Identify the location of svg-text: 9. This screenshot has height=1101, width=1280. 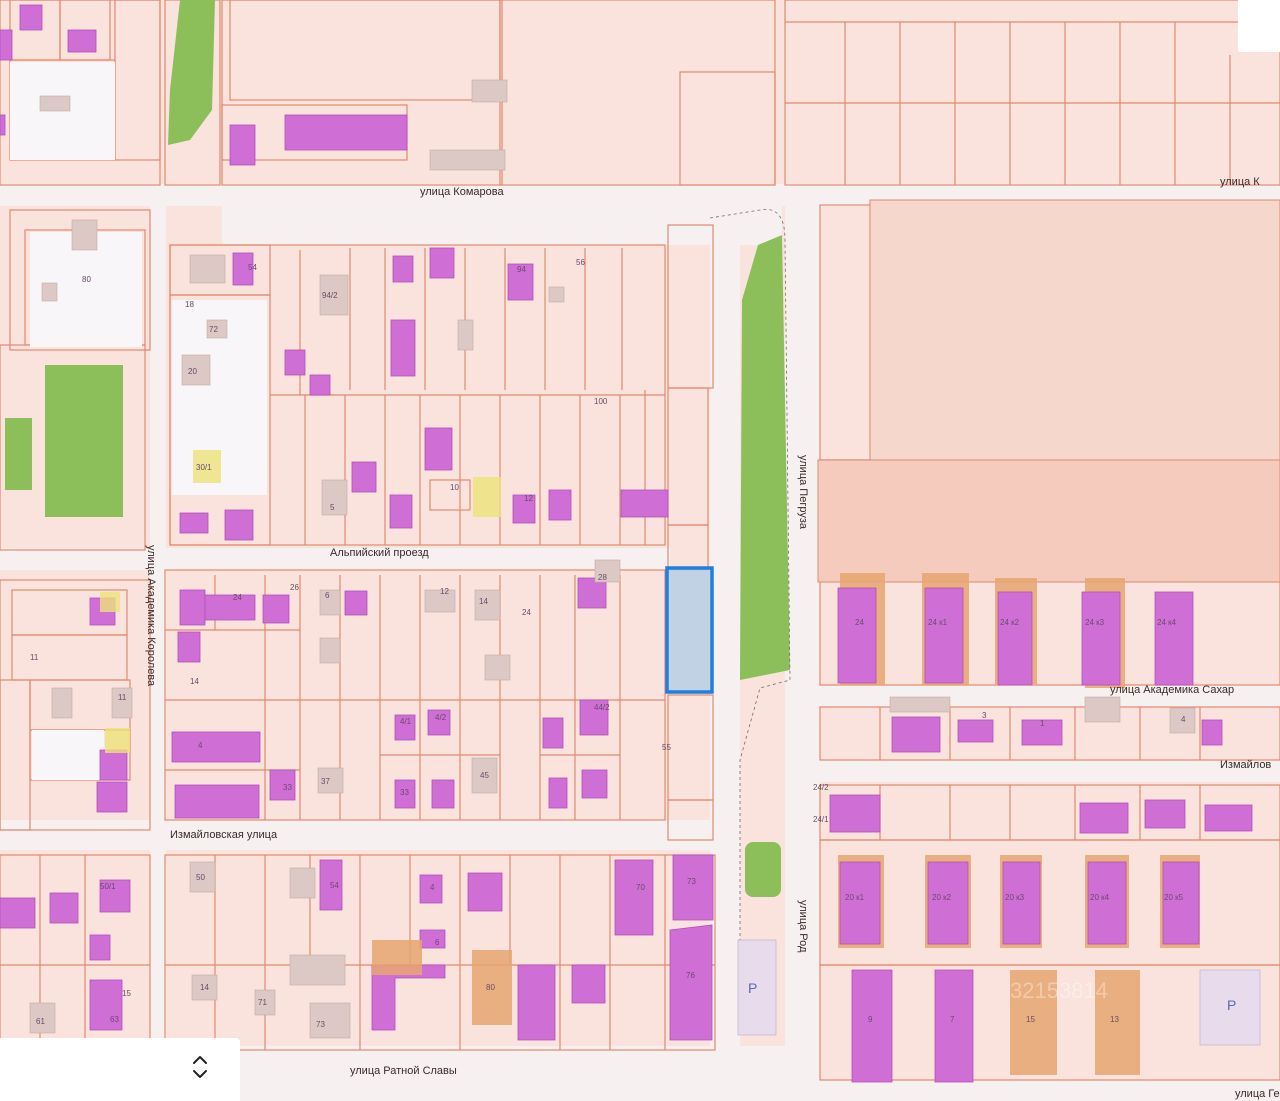
(870, 1019).